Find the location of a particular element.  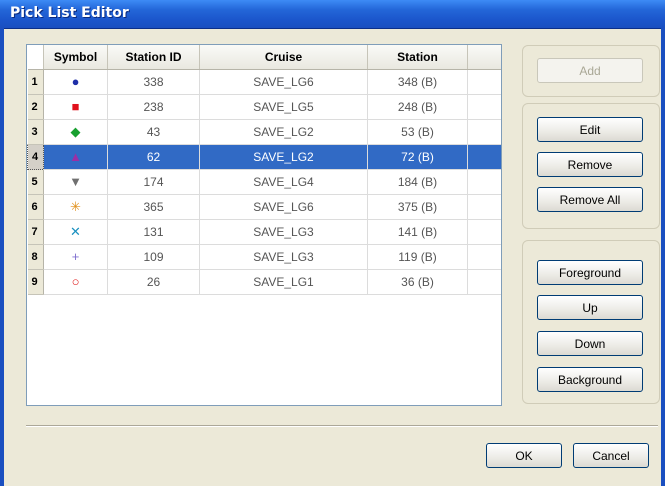

header-symbol: Symbol is located at coordinates (75, 57).